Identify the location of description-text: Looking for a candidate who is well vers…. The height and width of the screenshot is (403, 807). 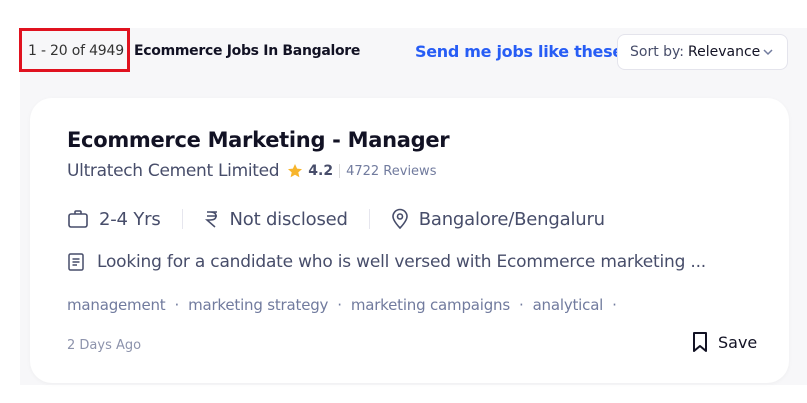
(401, 262).